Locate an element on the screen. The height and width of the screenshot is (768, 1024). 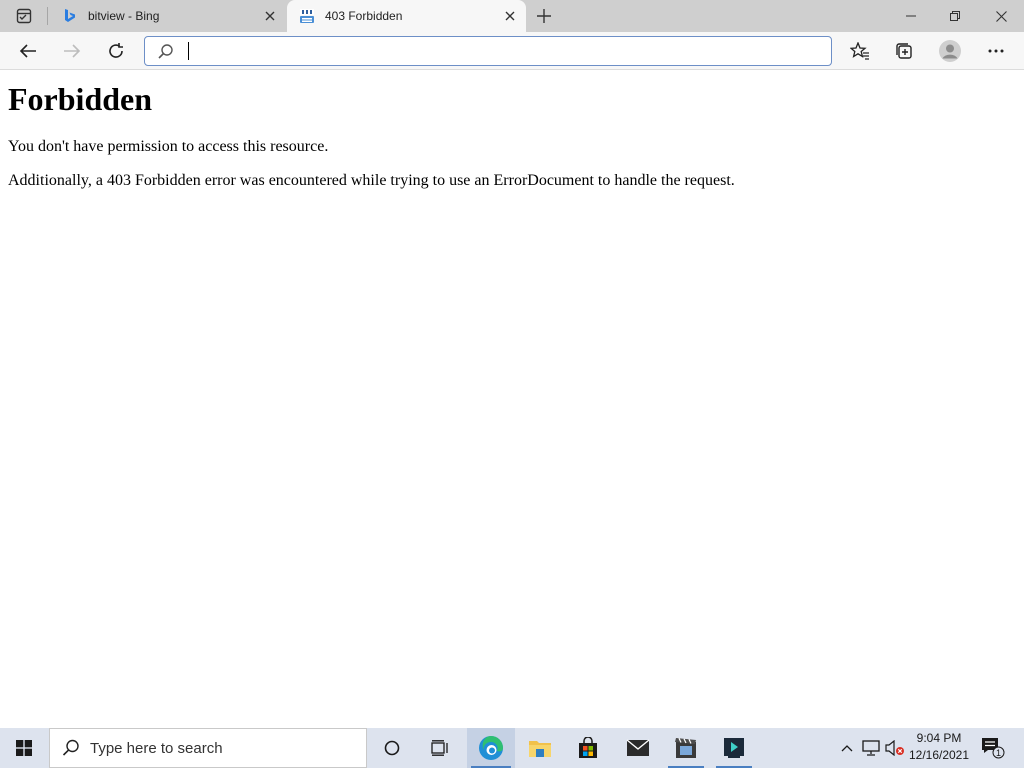
bing-icon is located at coordinates (70, 16).